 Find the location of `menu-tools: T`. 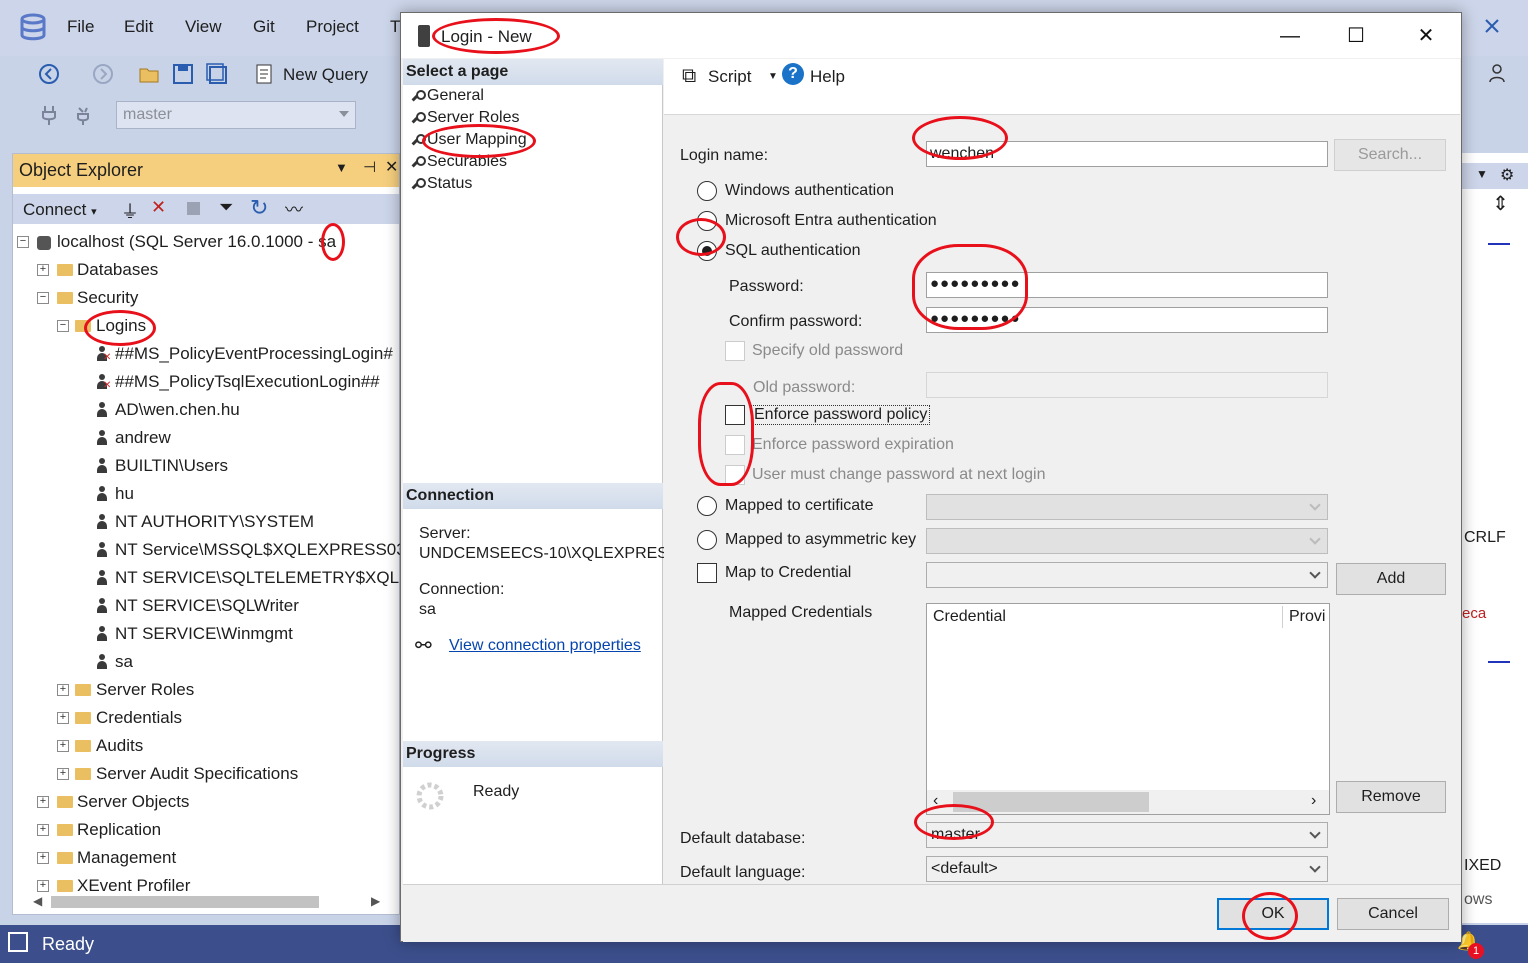

menu-tools: T is located at coordinates (395, 27).